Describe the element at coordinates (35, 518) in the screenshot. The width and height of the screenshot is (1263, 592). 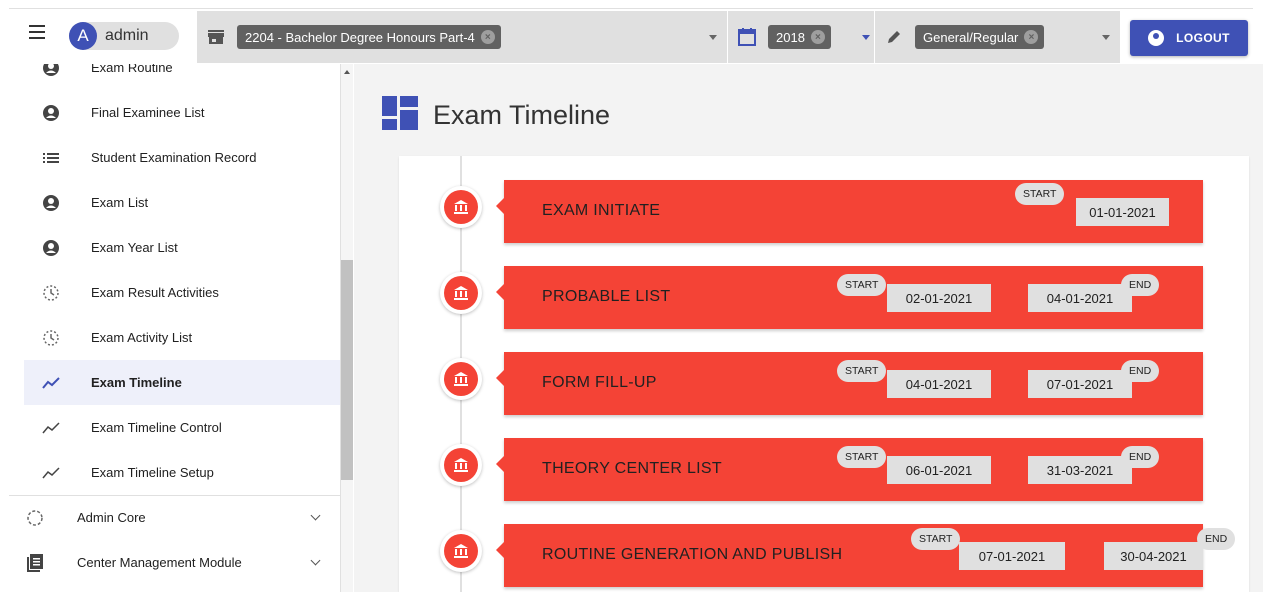
I see `circle-dashed-icon` at that location.